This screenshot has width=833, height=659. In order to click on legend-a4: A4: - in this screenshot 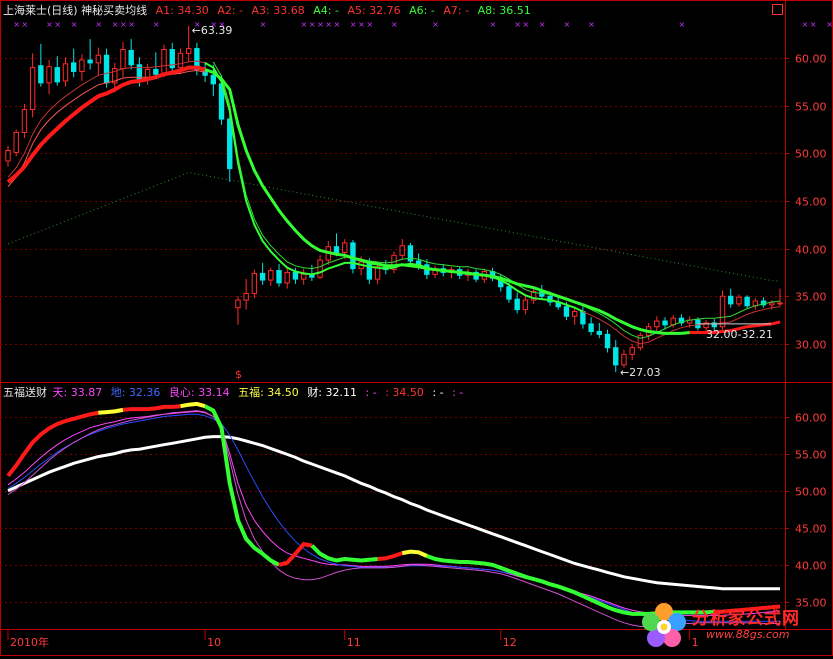, I will do `click(326, 10)`.